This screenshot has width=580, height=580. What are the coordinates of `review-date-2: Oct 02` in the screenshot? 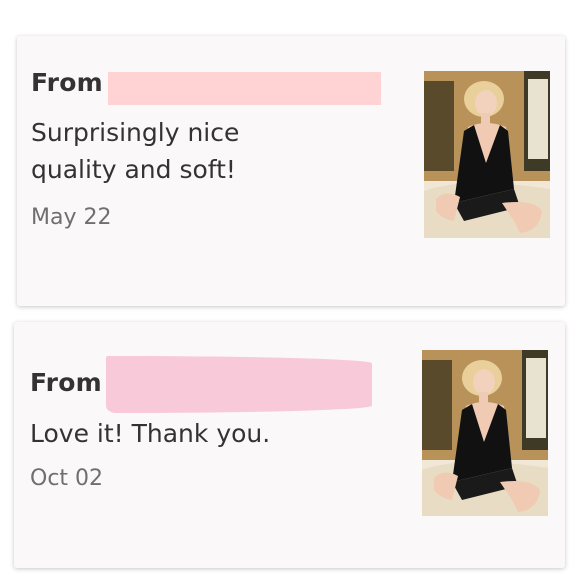 It's located at (67, 478).